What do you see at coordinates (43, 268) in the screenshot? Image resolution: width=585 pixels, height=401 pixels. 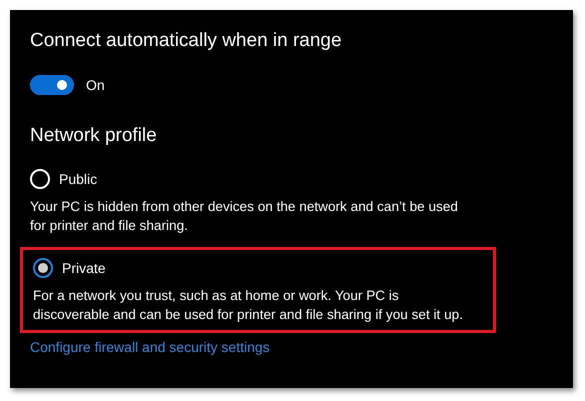 I see `radio-button` at bounding box center [43, 268].